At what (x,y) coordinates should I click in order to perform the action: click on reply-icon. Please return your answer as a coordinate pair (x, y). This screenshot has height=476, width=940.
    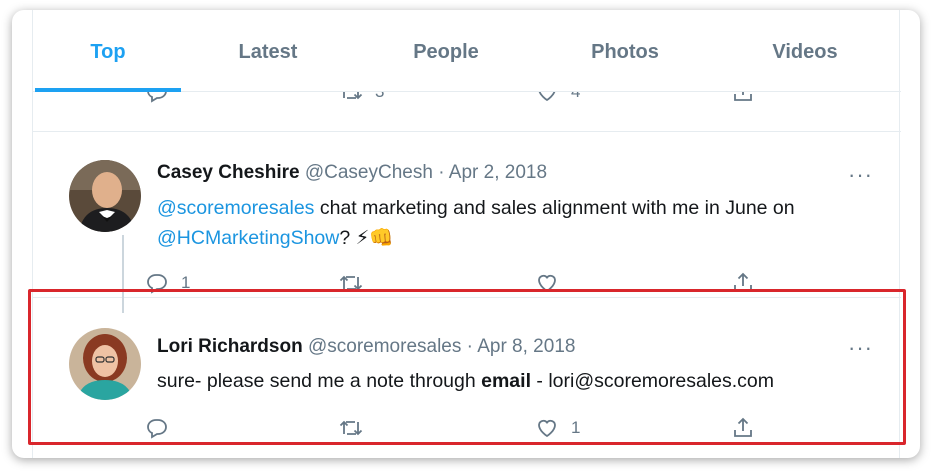
    Looking at the image, I should click on (157, 97).